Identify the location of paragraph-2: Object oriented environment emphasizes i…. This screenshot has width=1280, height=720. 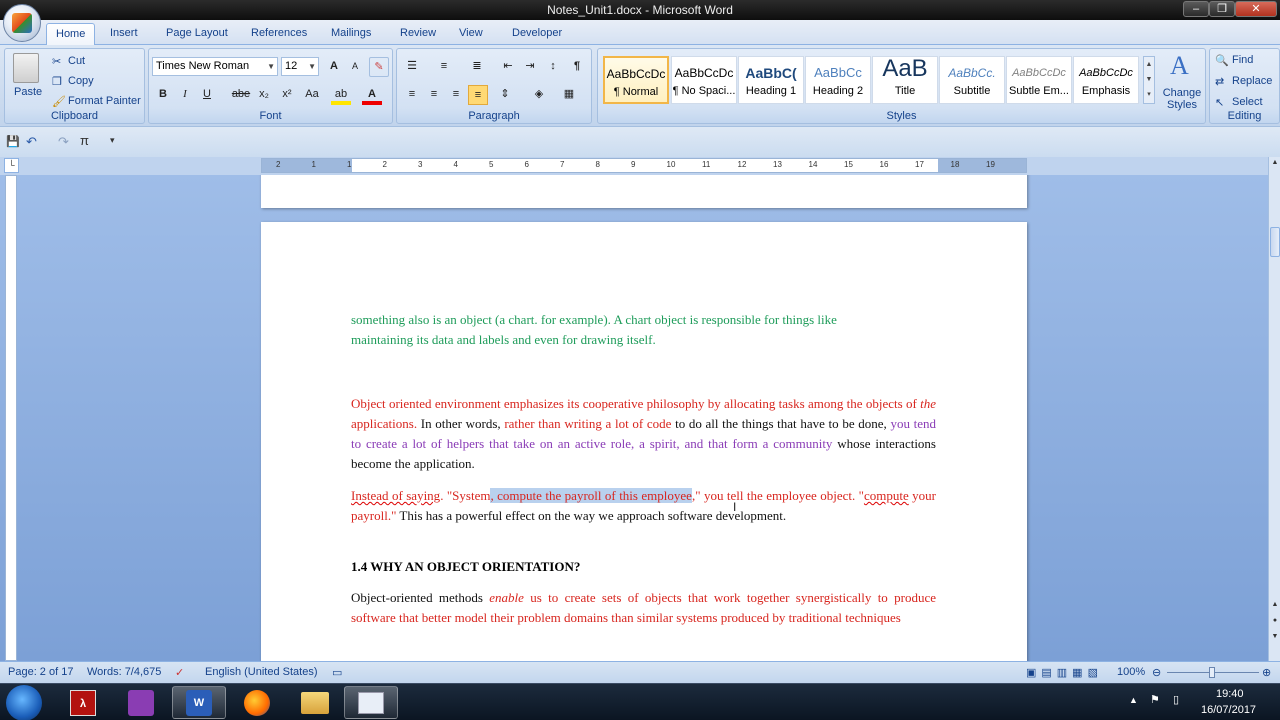
(643, 434).